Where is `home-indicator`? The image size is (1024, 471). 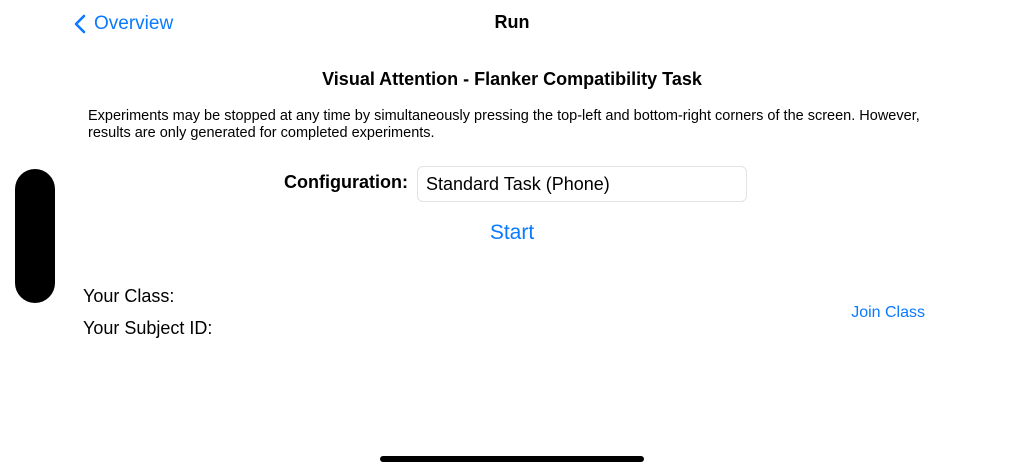
home-indicator is located at coordinates (512, 459).